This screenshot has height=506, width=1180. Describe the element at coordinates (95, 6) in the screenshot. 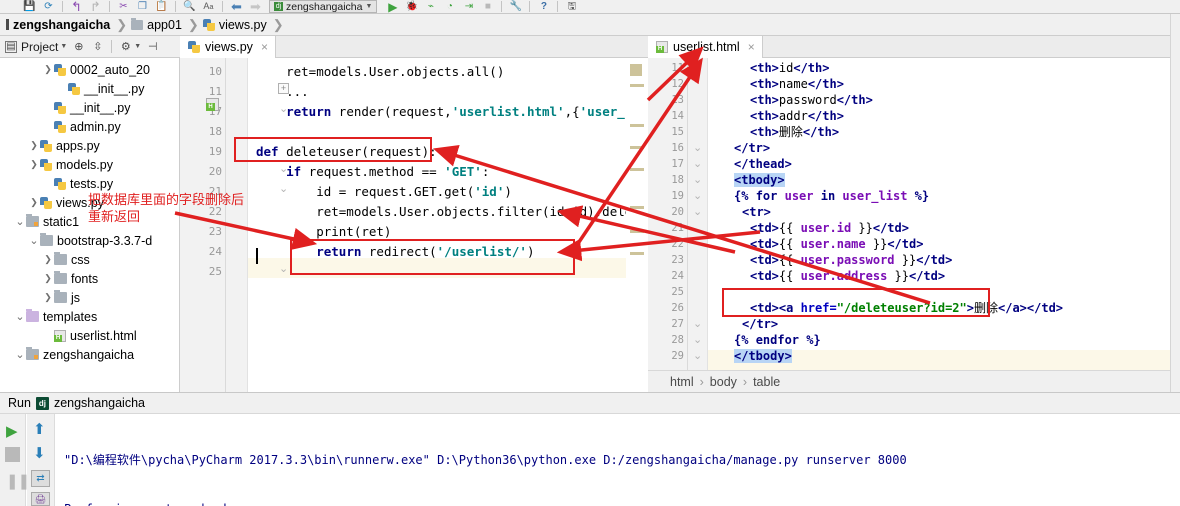

I see `redo-icon: ↱` at that location.